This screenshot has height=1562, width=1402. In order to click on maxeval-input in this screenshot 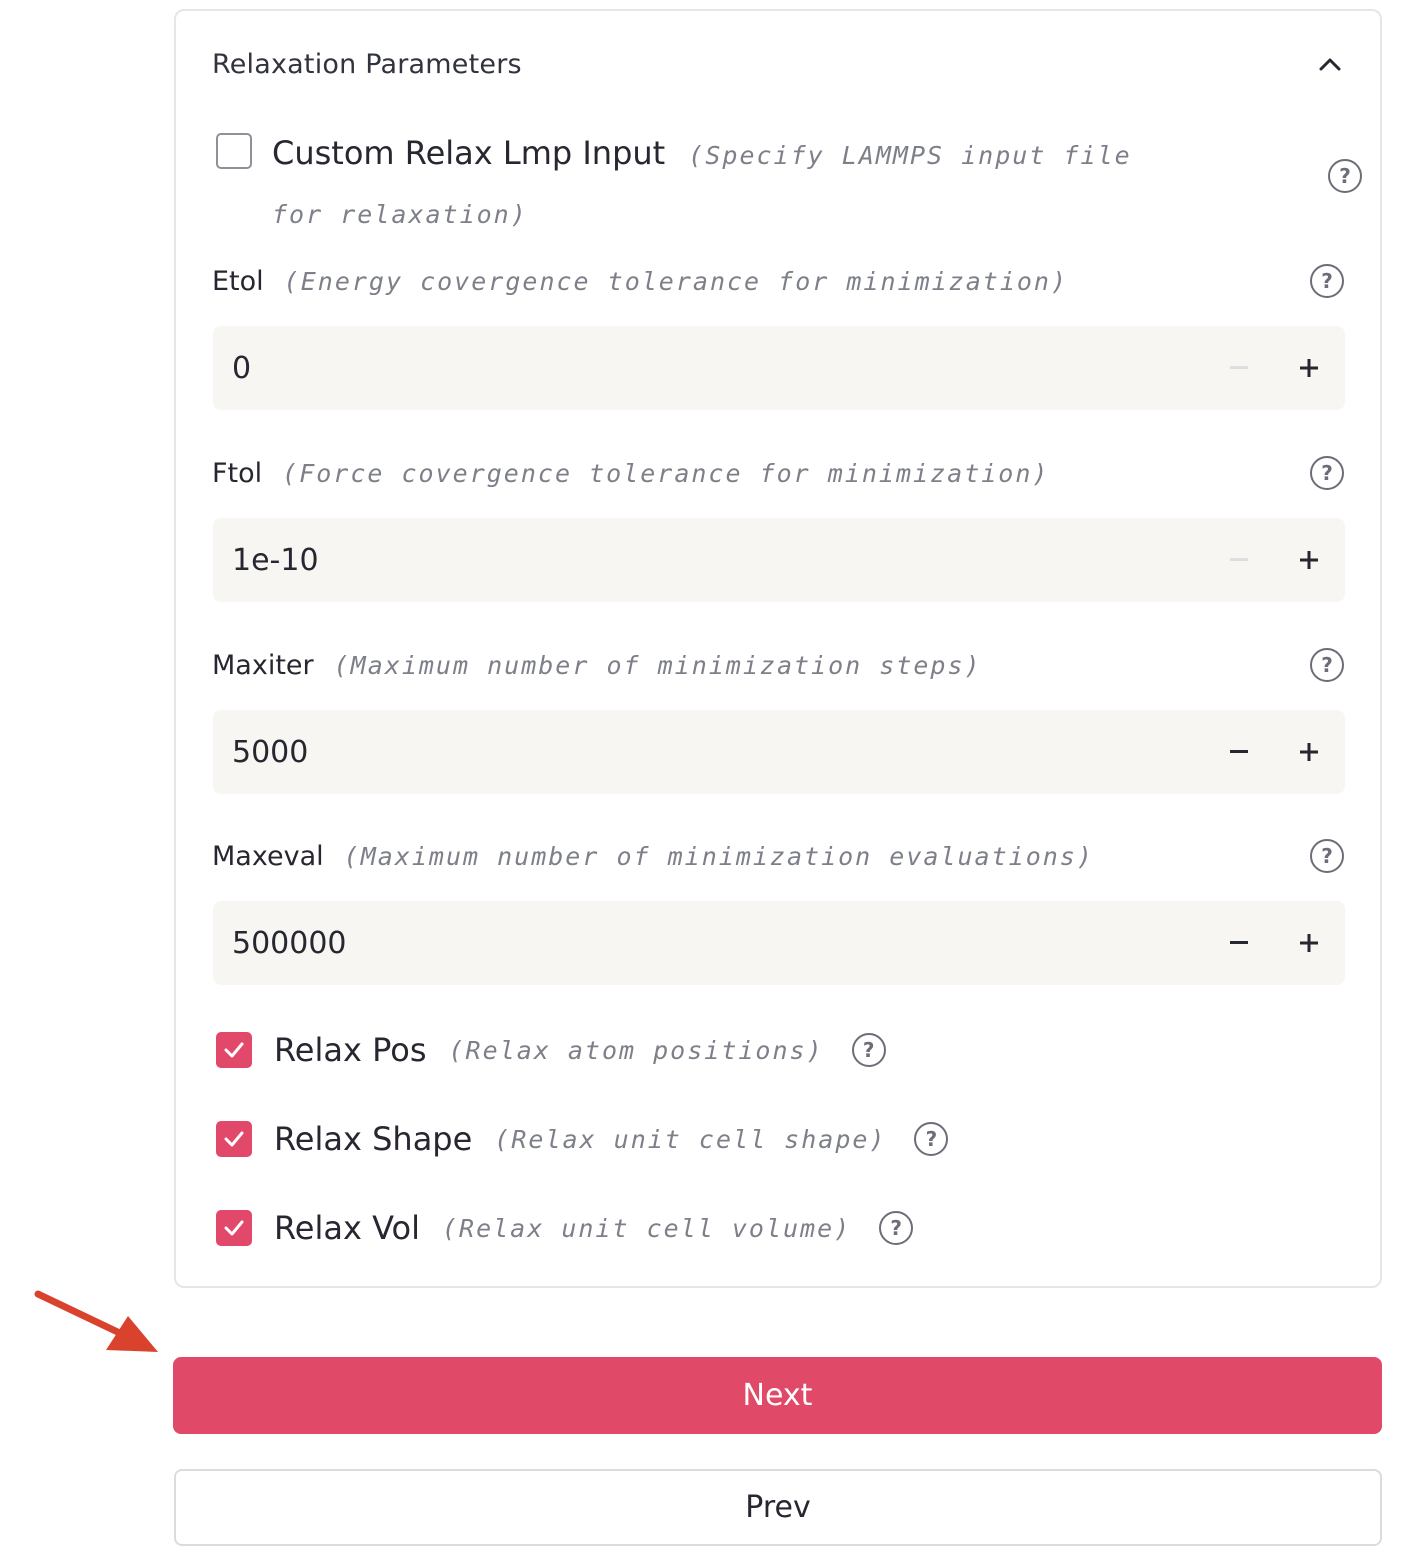, I will do `click(779, 943)`.